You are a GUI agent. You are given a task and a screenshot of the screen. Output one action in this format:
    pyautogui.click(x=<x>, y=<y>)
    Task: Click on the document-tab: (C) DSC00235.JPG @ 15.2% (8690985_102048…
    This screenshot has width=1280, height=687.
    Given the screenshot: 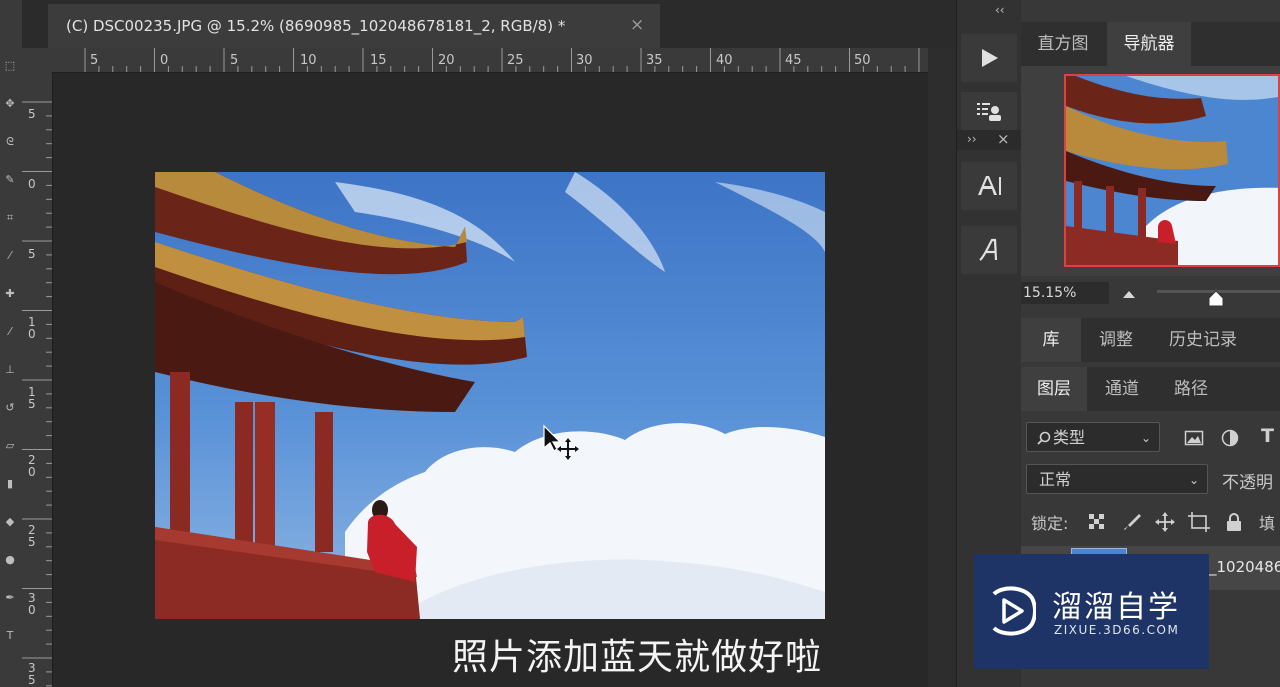 What is the action you would take?
    pyautogui.click(x=354, y=26)
    